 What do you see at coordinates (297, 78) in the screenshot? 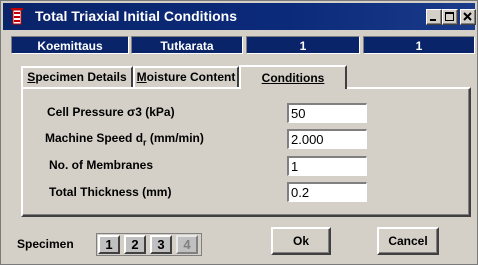
I see `tab-label: onditions` at bounding box center [297, 78].